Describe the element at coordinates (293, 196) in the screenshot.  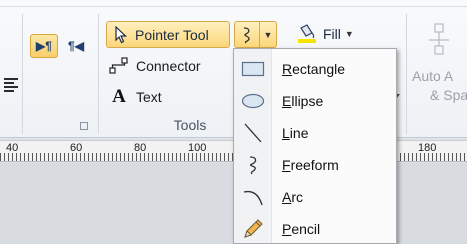
I see `menu-item-label: Arc` at that location.